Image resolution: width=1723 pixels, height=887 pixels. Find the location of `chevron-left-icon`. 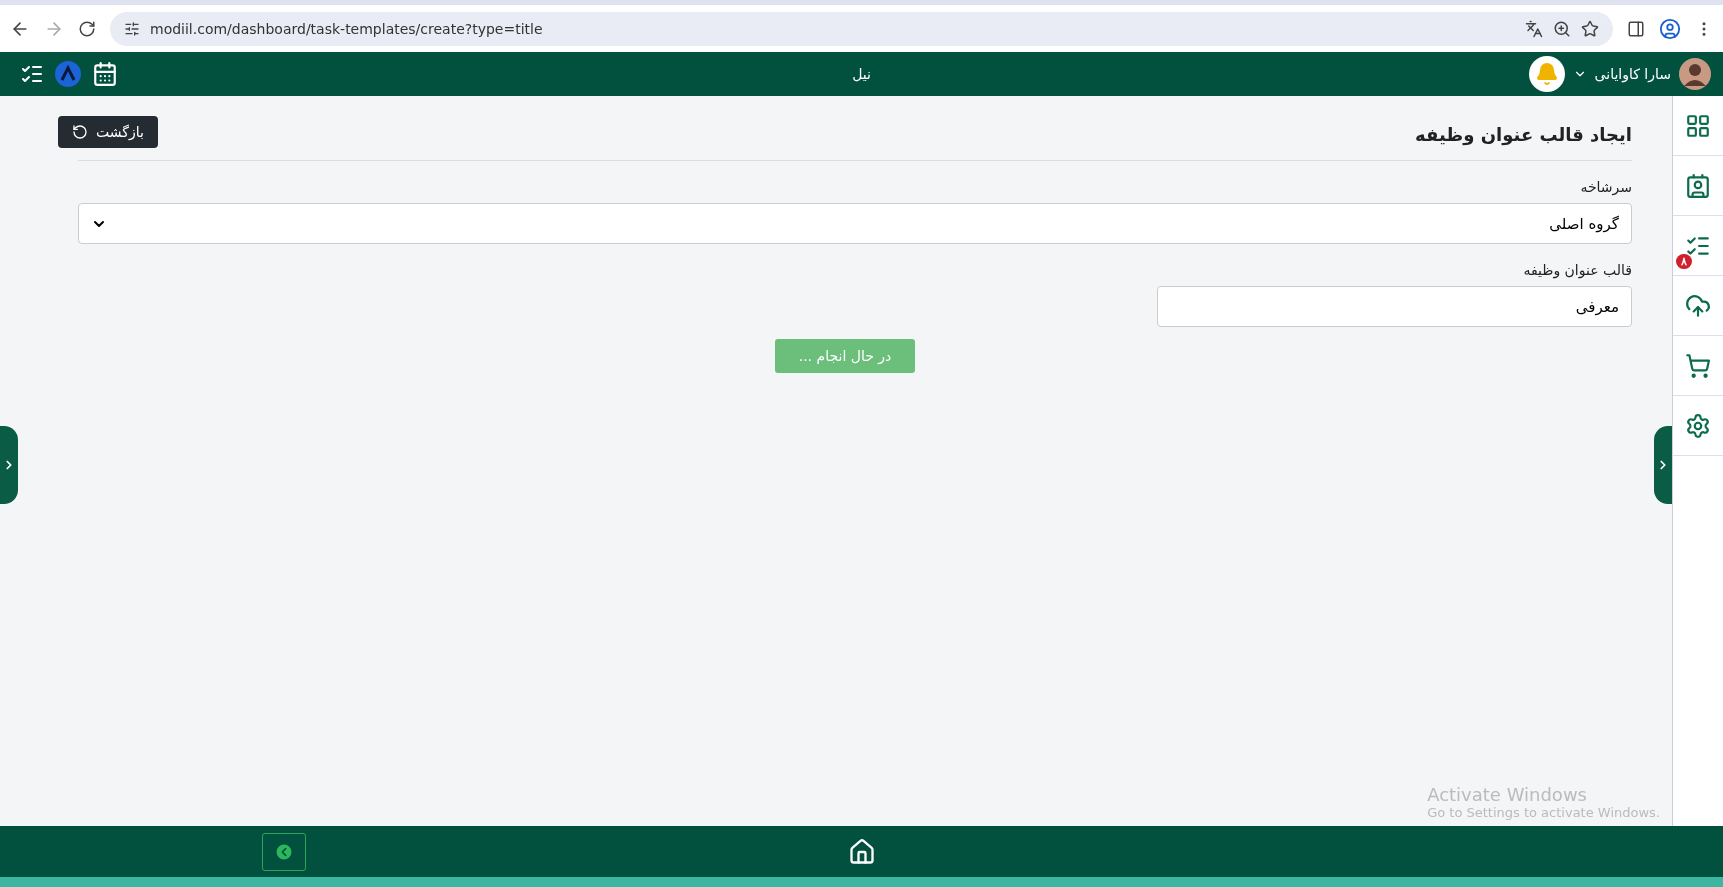

chevron-left-icon is located at coordinates (284, 851).